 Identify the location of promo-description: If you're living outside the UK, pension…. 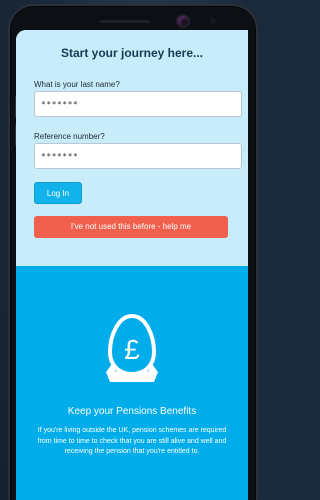
(132, 441).